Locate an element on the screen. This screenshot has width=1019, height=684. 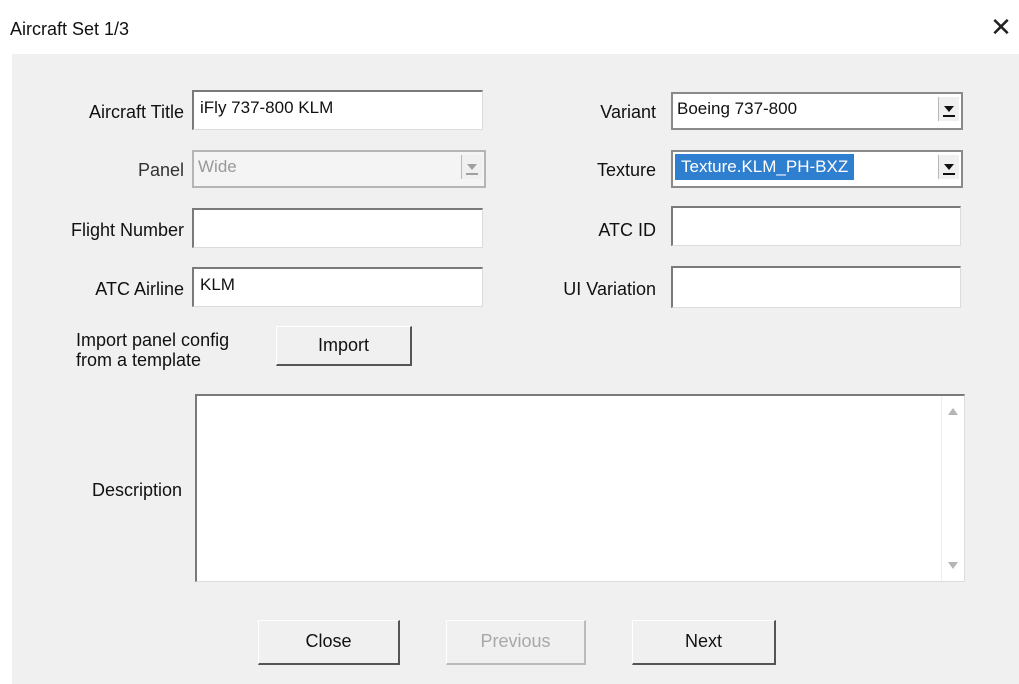
window-title: Aircraft Set 1/3 is located at coordinates (70, 29).